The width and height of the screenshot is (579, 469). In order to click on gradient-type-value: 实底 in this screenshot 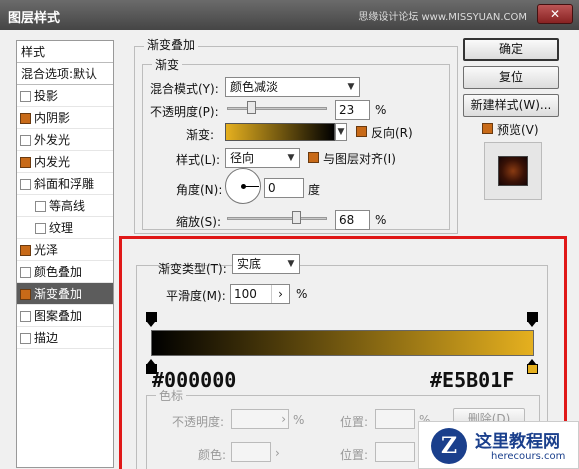, I will do `click(249, 264)`.